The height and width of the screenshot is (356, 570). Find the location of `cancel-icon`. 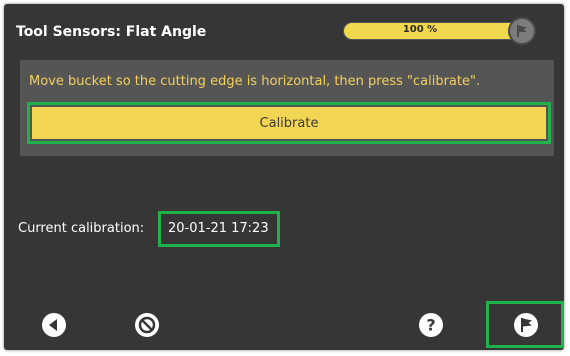

cancel-icon is located at coordinates (147, 325).